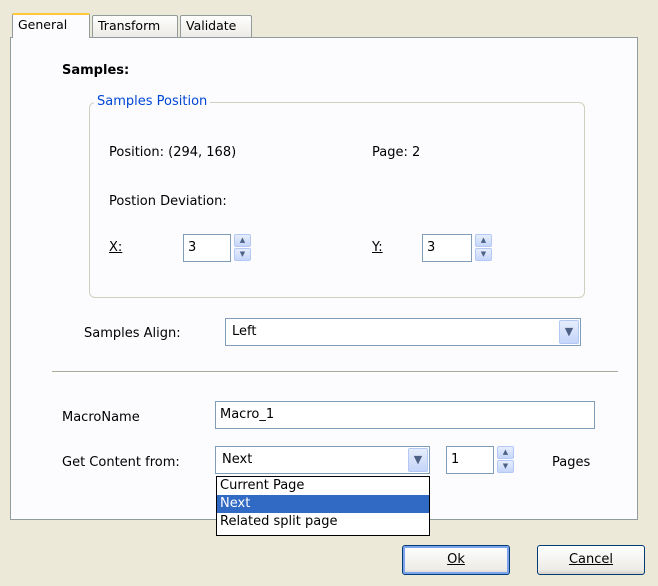 The image size is (658, 586). Describe the element at coordinates (403, 332) in the screenshot. I see `samples-align-combo: Left ▼` at that location.